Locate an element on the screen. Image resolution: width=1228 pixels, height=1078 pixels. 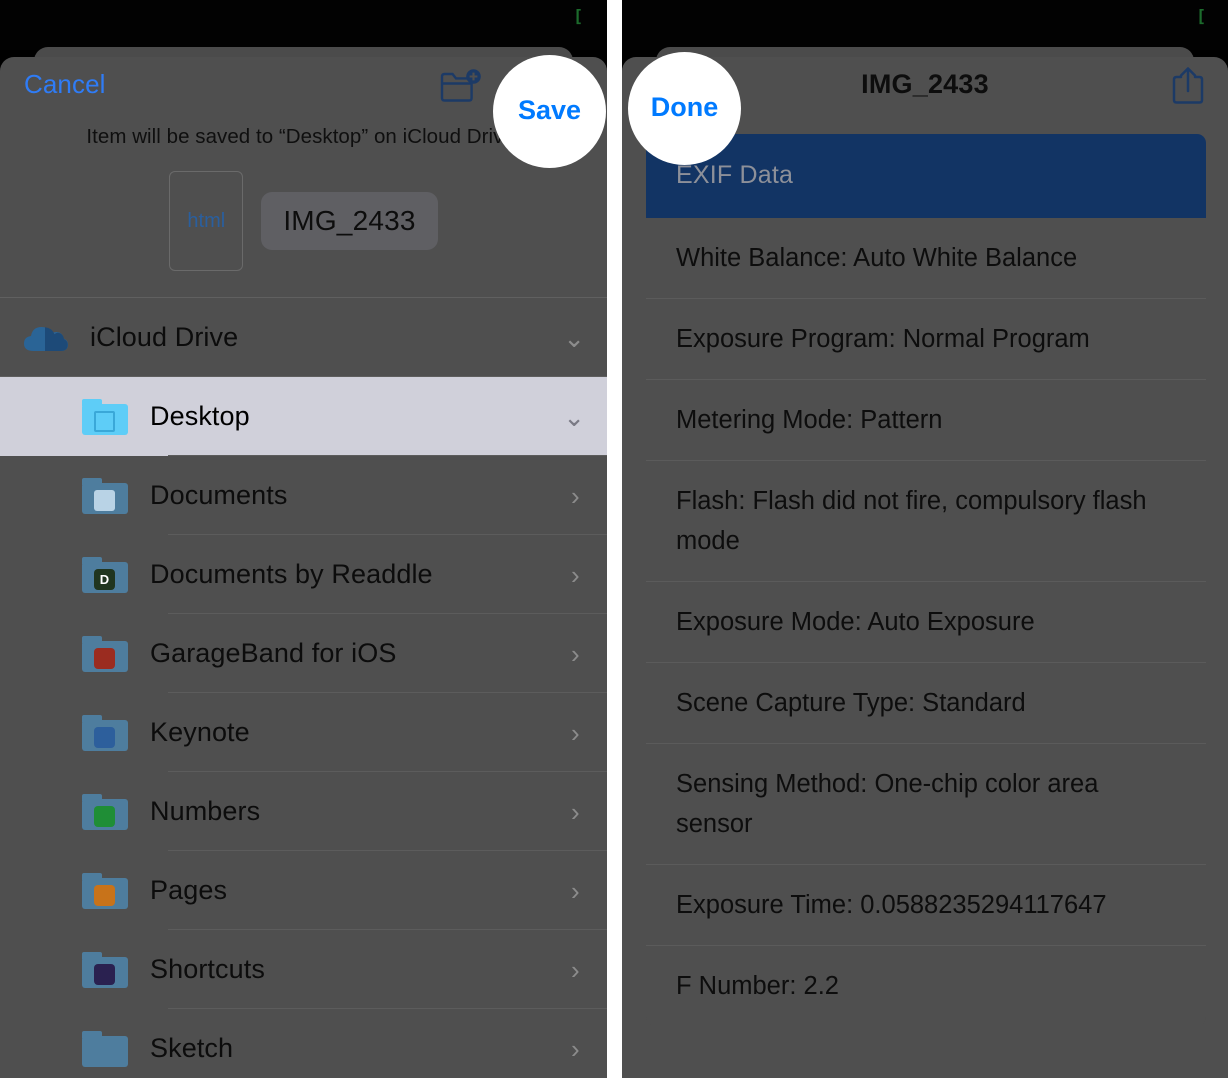
location-row-label: Desktop is located at coordinates (200, 416).